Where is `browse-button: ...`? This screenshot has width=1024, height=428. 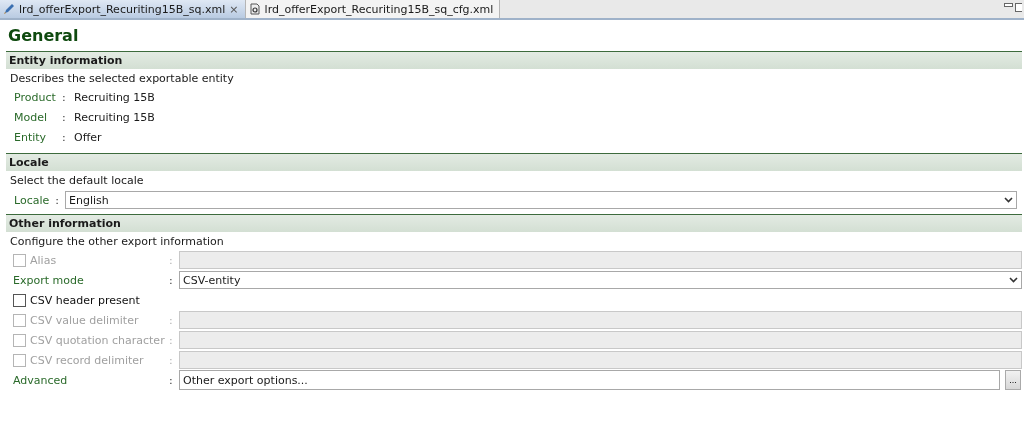 browse-button: ... is located at coordinates (1013, 380).